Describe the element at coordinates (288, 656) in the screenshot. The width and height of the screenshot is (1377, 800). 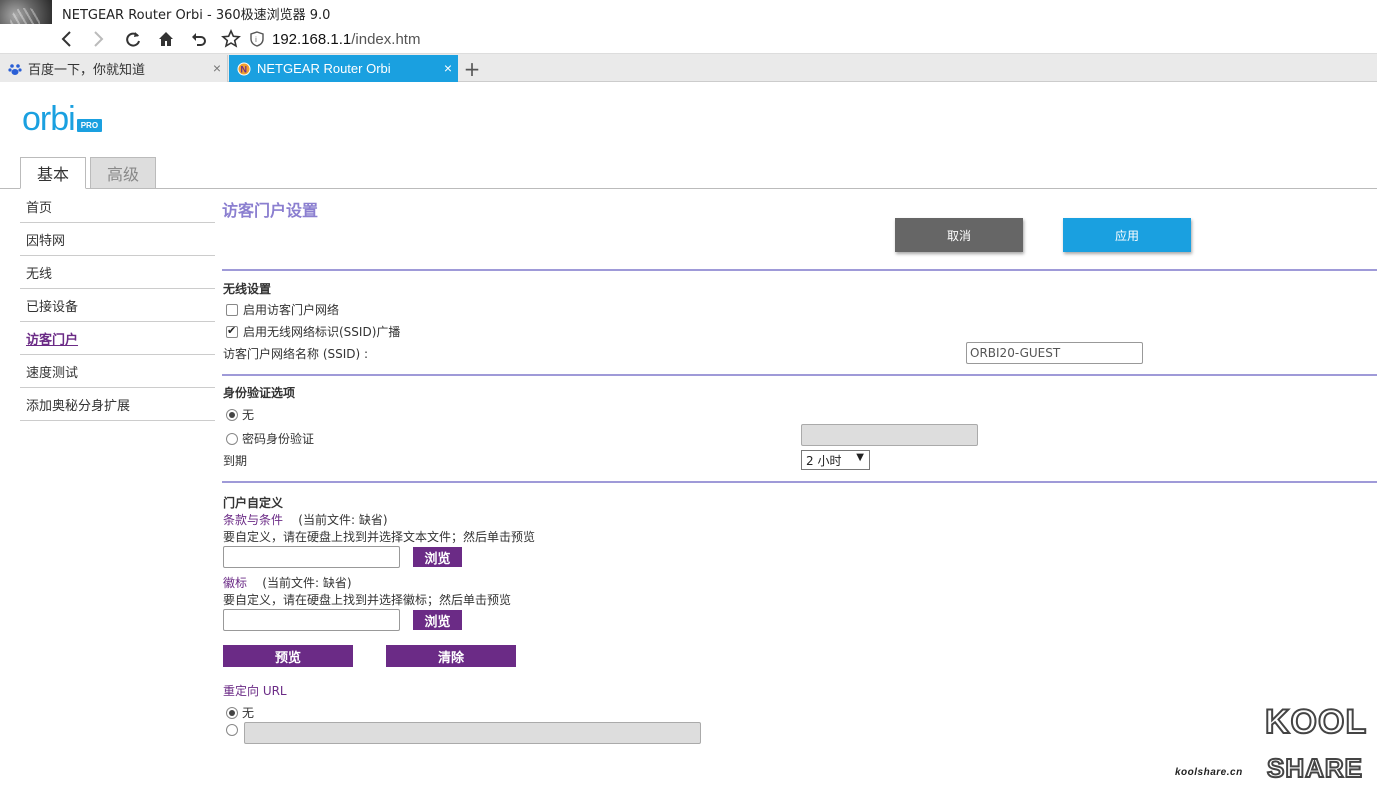
I see `preview-button: 预览` at that location.